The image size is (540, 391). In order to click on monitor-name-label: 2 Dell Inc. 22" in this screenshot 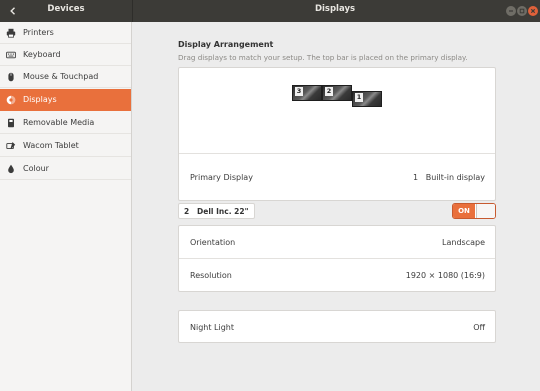, I will do `click(216, 211)`.